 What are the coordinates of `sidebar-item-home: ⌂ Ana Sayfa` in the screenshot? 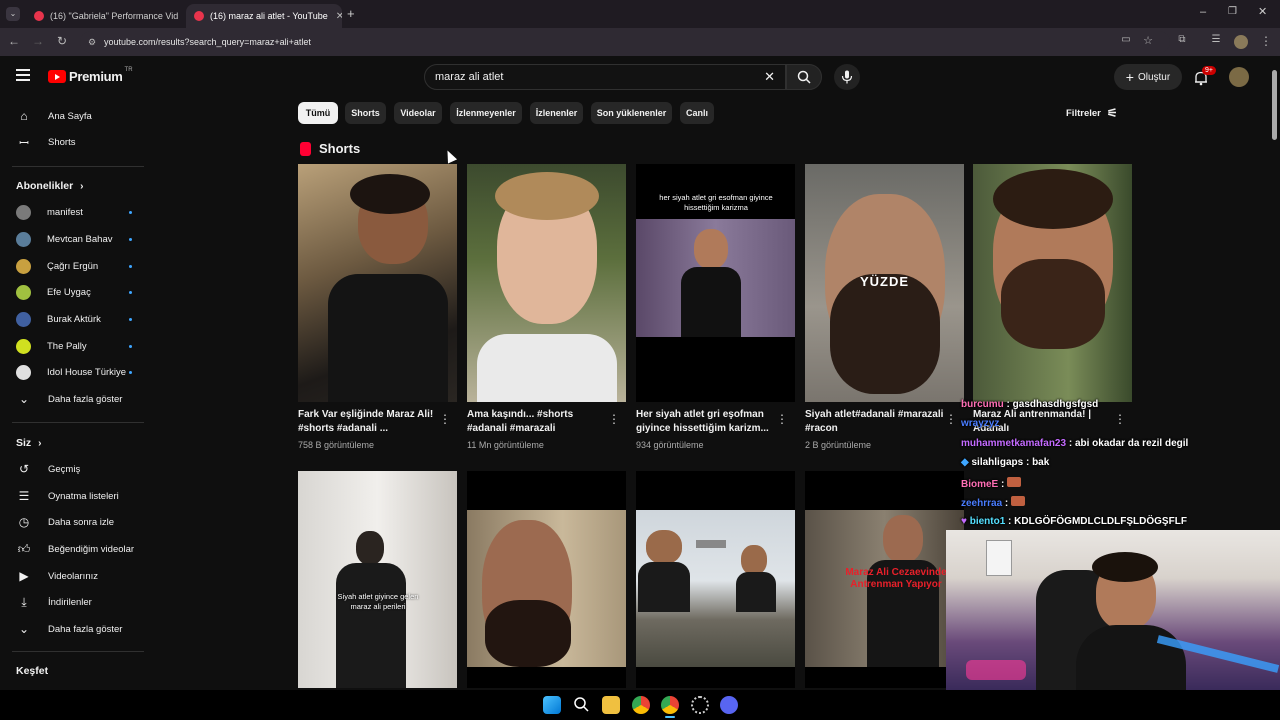 It's located at (78, 116).